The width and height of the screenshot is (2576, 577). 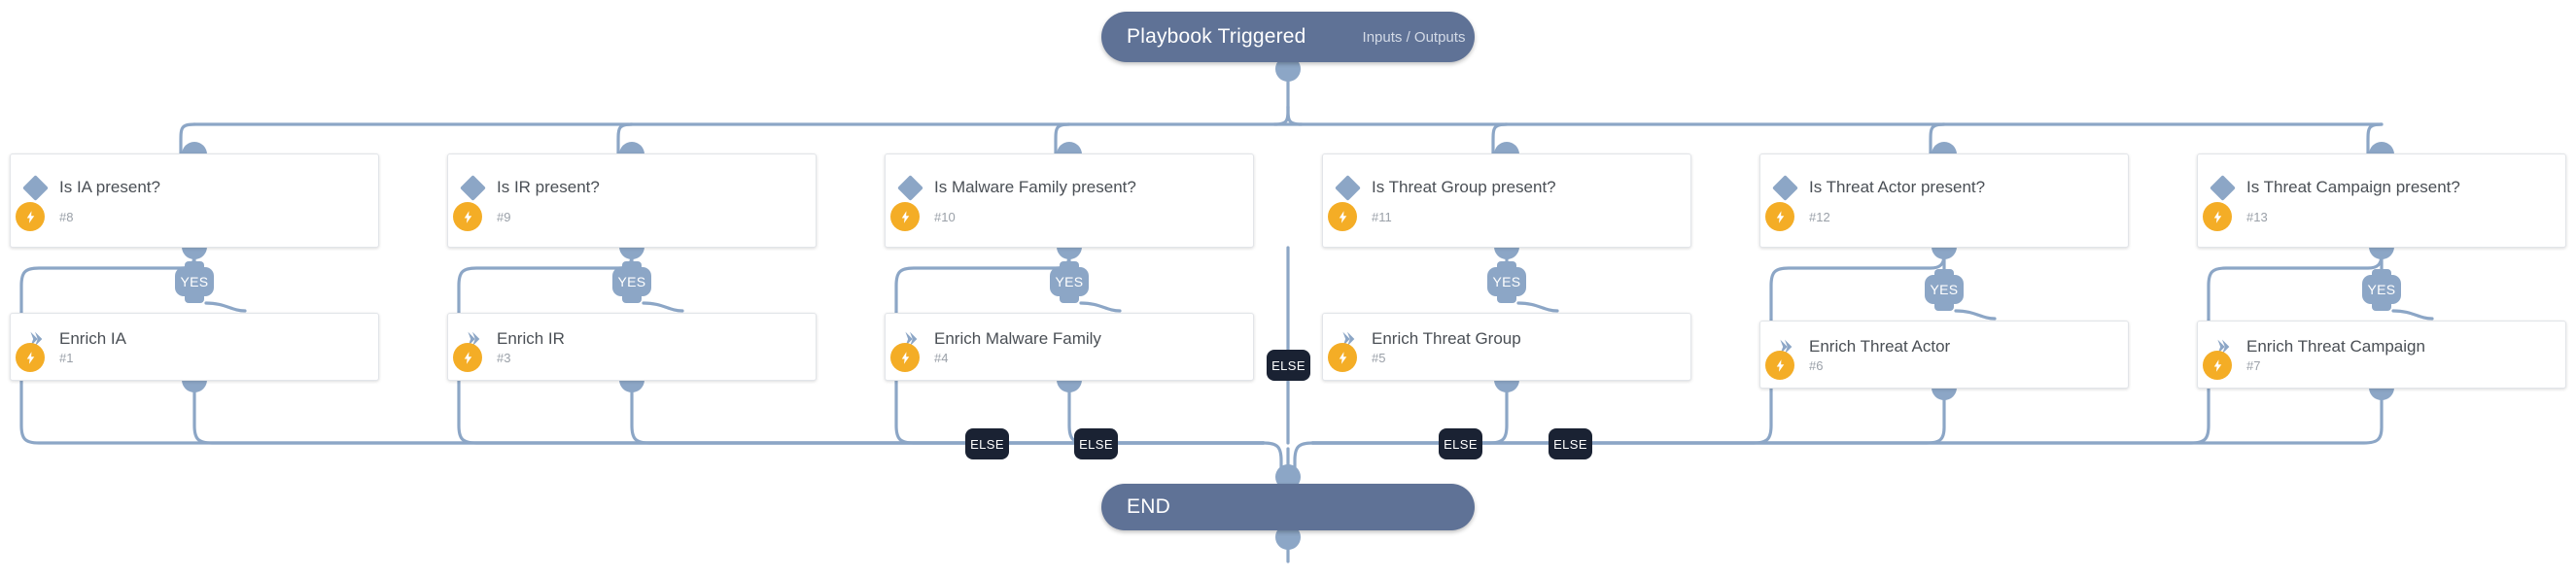 I want to click on action-meta-row-6: #7, so click(x=2229, y=365).